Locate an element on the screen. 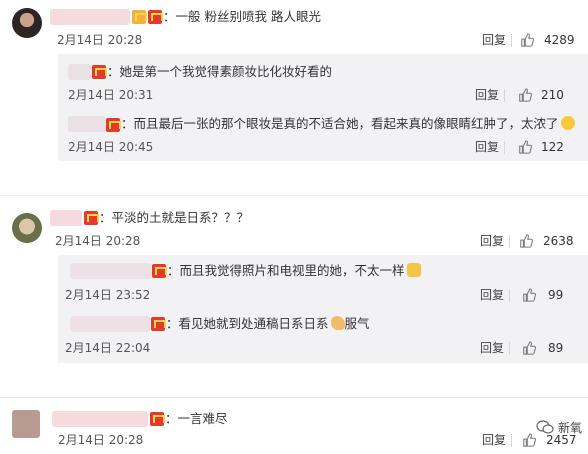  comment-text: ：一般 粉丝别喷我 路人眼光 is located at coordinates (242, 16).